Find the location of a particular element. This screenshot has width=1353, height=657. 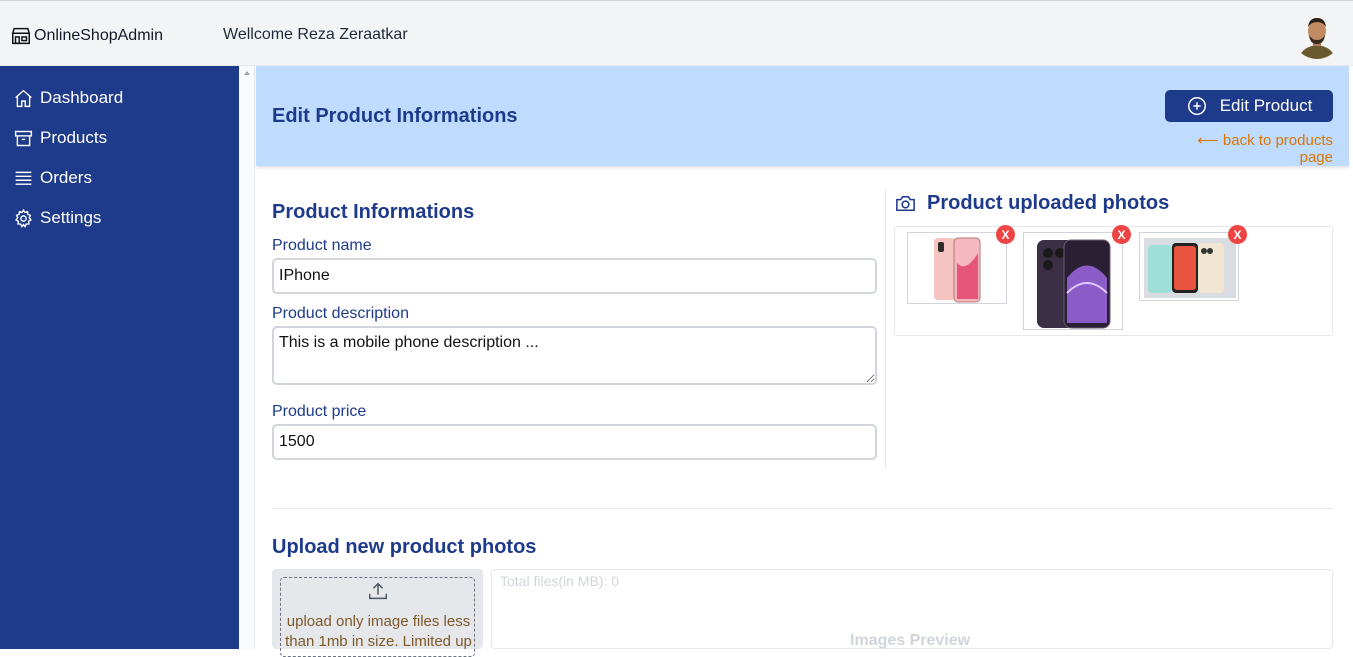

sidebar-item-label: Dashboard is located at coordinates (82, 97).